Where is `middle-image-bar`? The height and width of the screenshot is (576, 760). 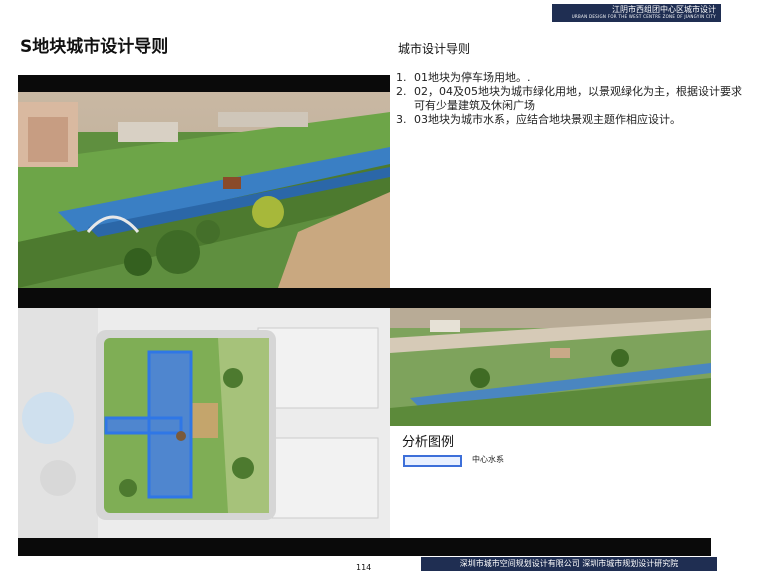 middle-image-bar is located at coordinates (364, 298).